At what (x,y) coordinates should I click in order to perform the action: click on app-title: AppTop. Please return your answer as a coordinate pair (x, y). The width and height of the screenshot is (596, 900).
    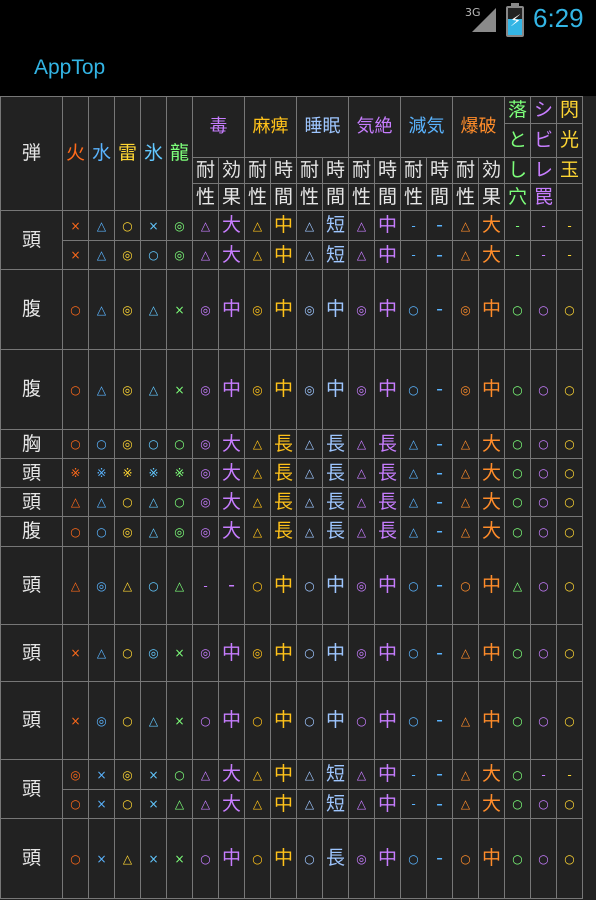
    Looking at the image, I should click on (69, 68).